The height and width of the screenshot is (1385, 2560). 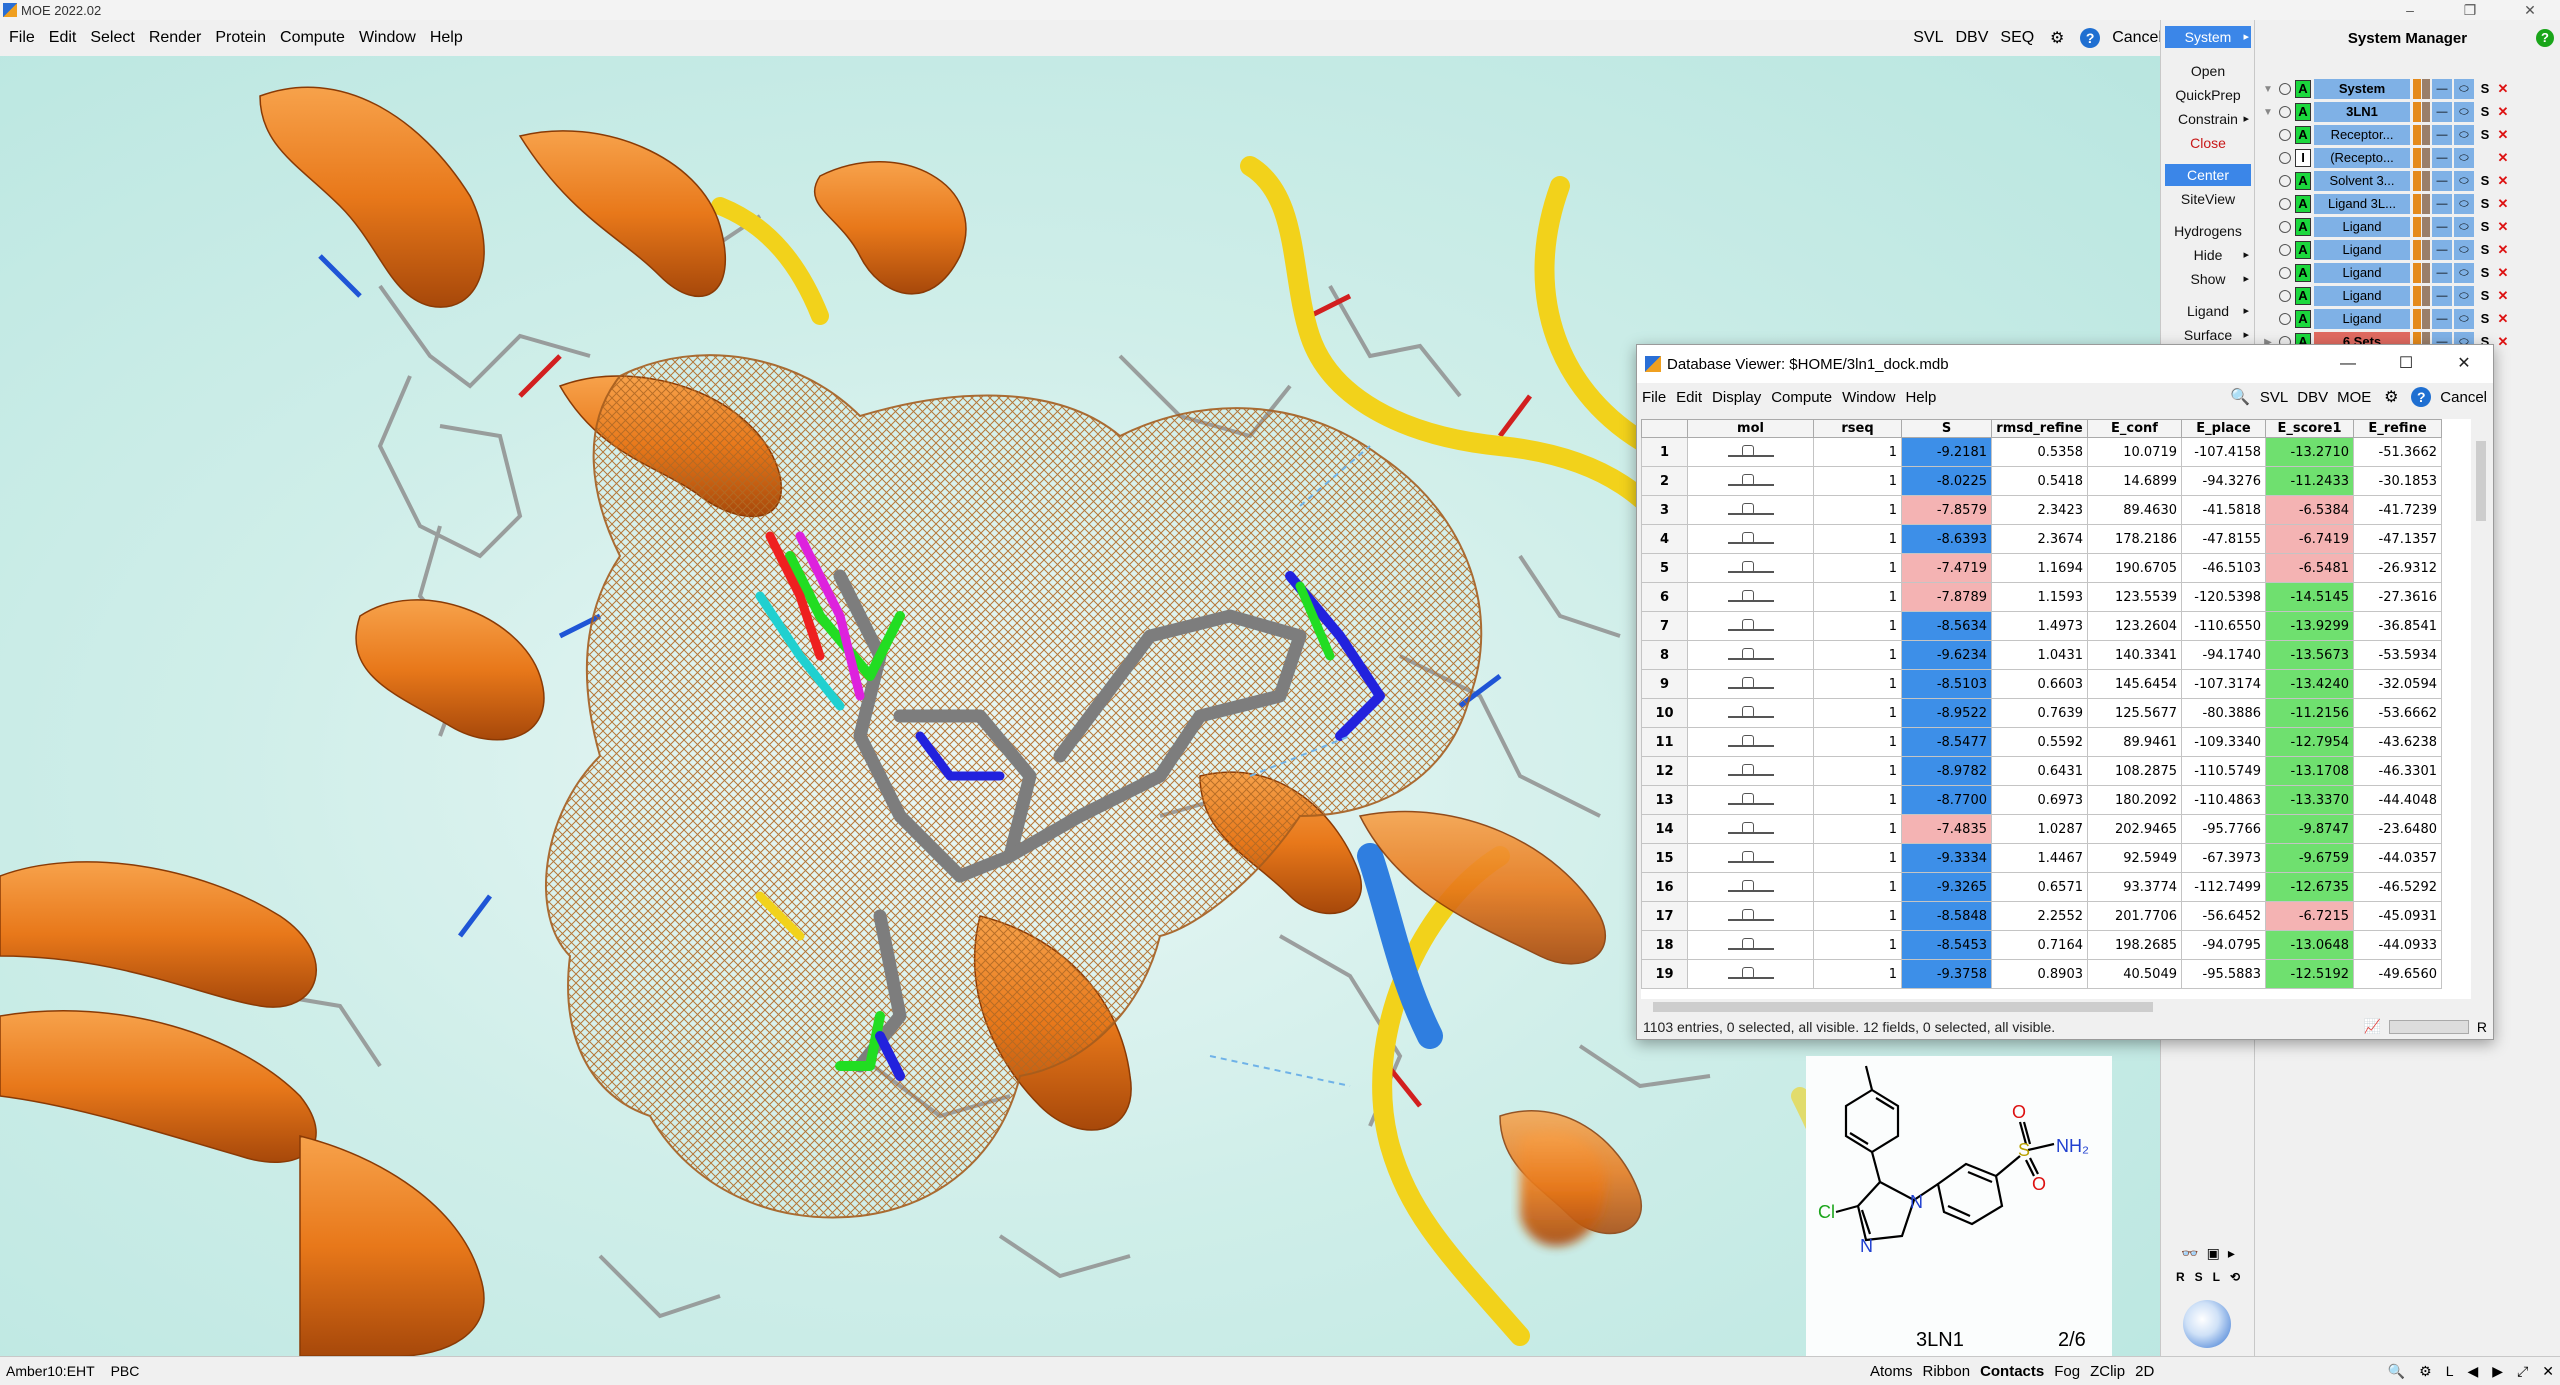 What do you see at coordinates (2213, 1253) in the screenshot?
I see `image-icon: ▣` at bounding box center [2213, 1253].